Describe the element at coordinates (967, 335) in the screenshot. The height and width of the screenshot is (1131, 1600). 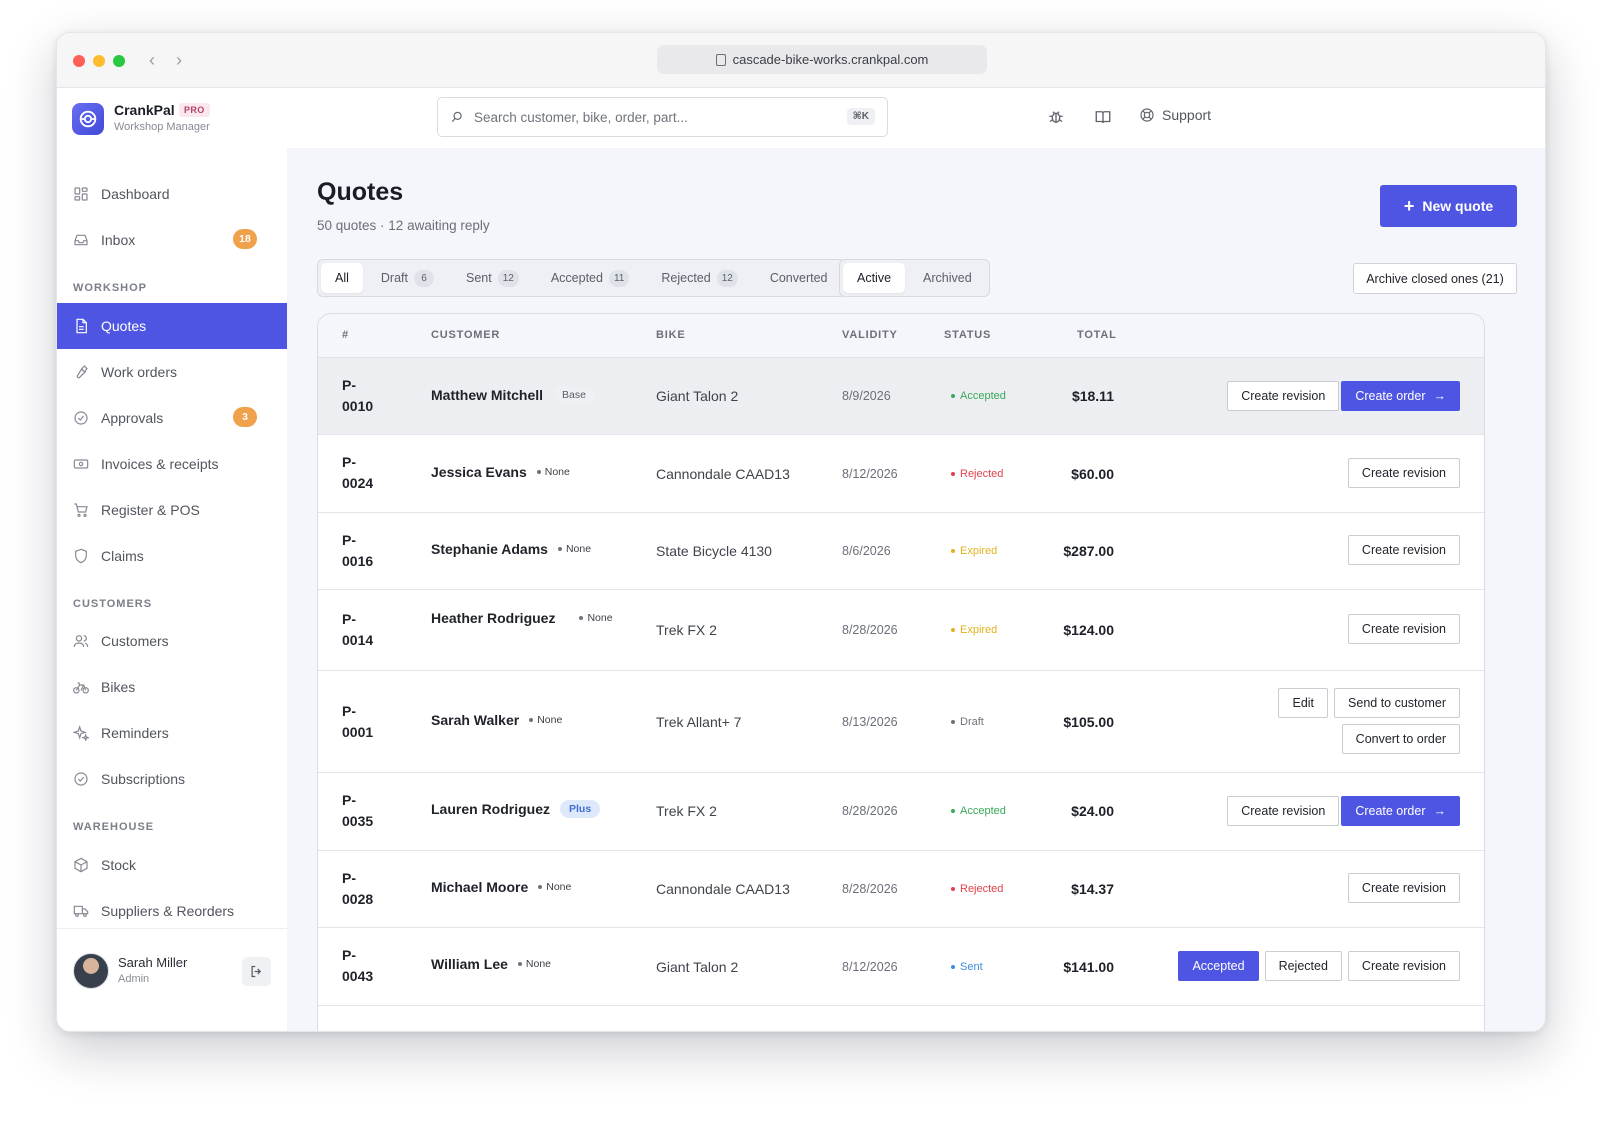
I see `column-header-status: STATUS` at that location.